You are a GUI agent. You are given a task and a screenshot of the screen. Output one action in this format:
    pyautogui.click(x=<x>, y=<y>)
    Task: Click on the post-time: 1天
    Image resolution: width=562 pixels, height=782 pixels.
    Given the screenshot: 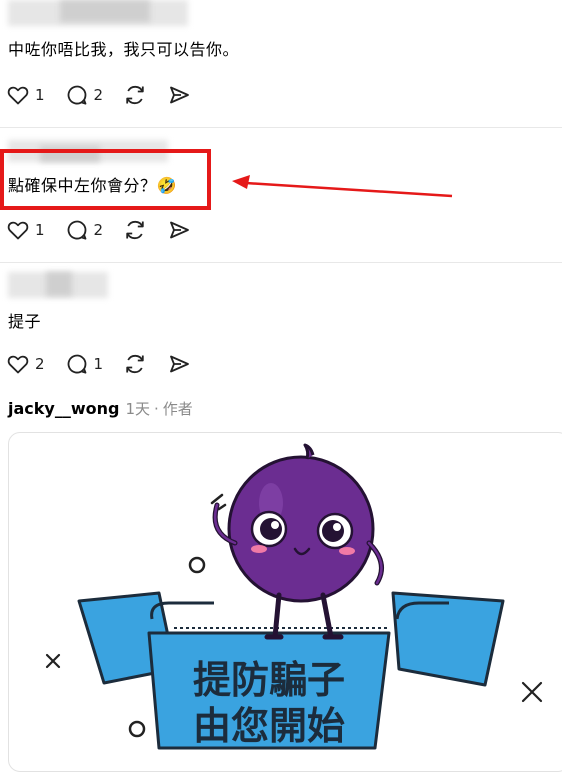 What is the action you would take?
    pyautogui.click(x=137, y=409)
    